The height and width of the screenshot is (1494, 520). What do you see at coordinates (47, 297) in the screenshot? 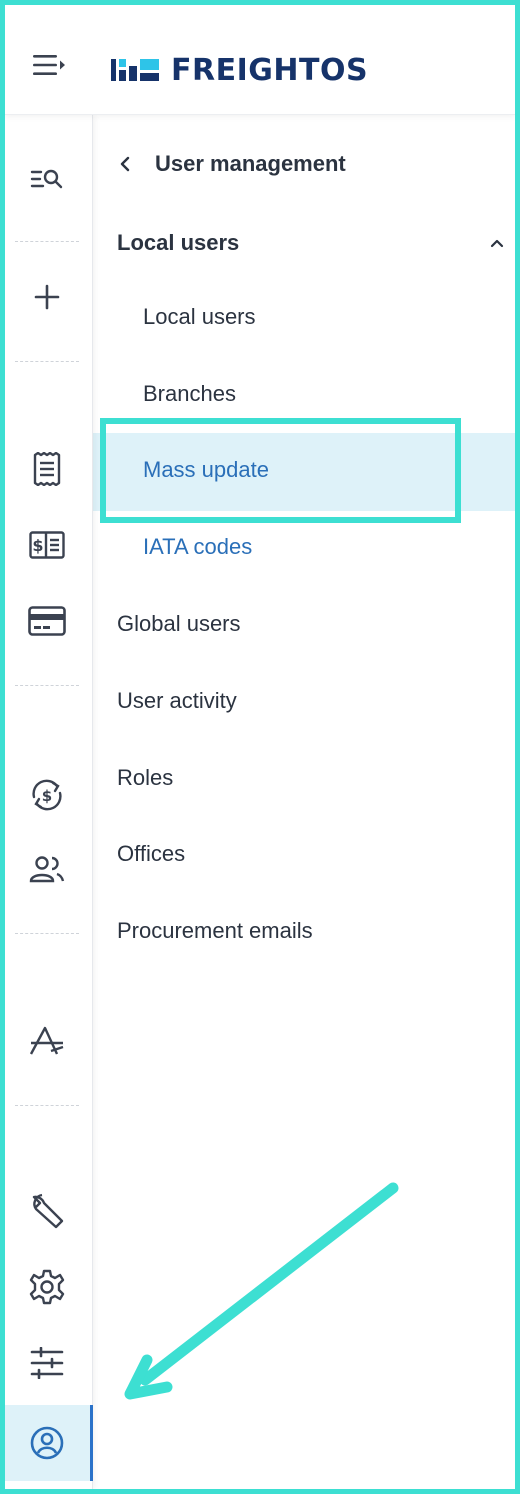
I see `add-icon` at bounding box center [47, 297].